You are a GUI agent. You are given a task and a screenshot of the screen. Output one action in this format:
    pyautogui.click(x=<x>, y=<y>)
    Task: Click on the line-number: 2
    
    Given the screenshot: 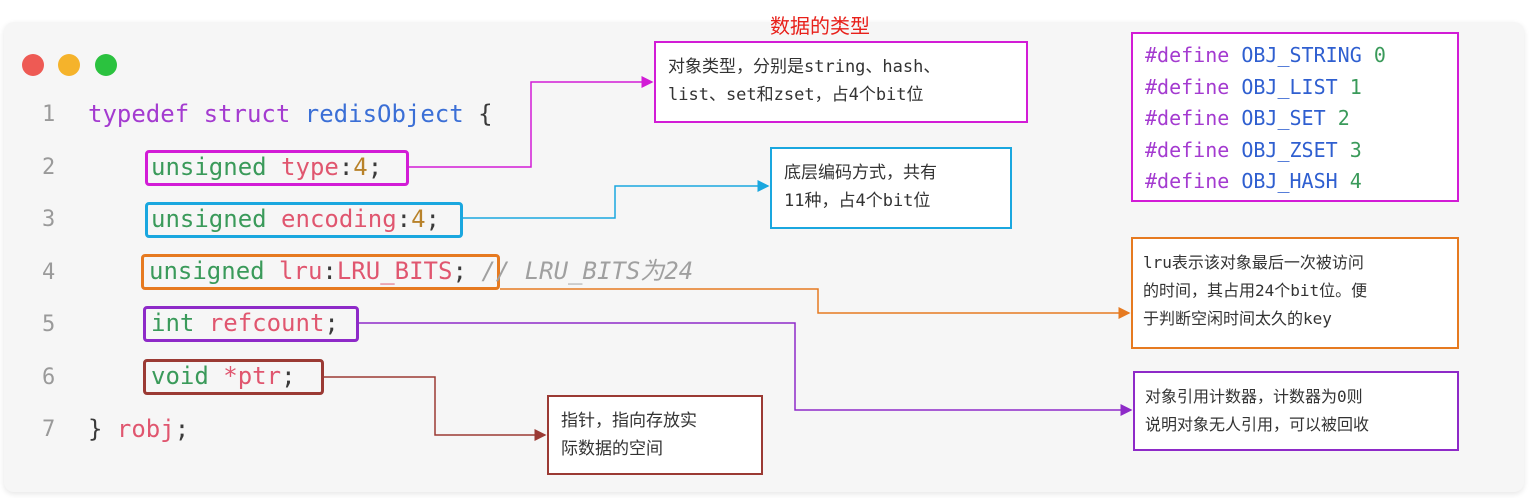 What is the action you would take?
    pyautogui.click(x=49, y=167)
    